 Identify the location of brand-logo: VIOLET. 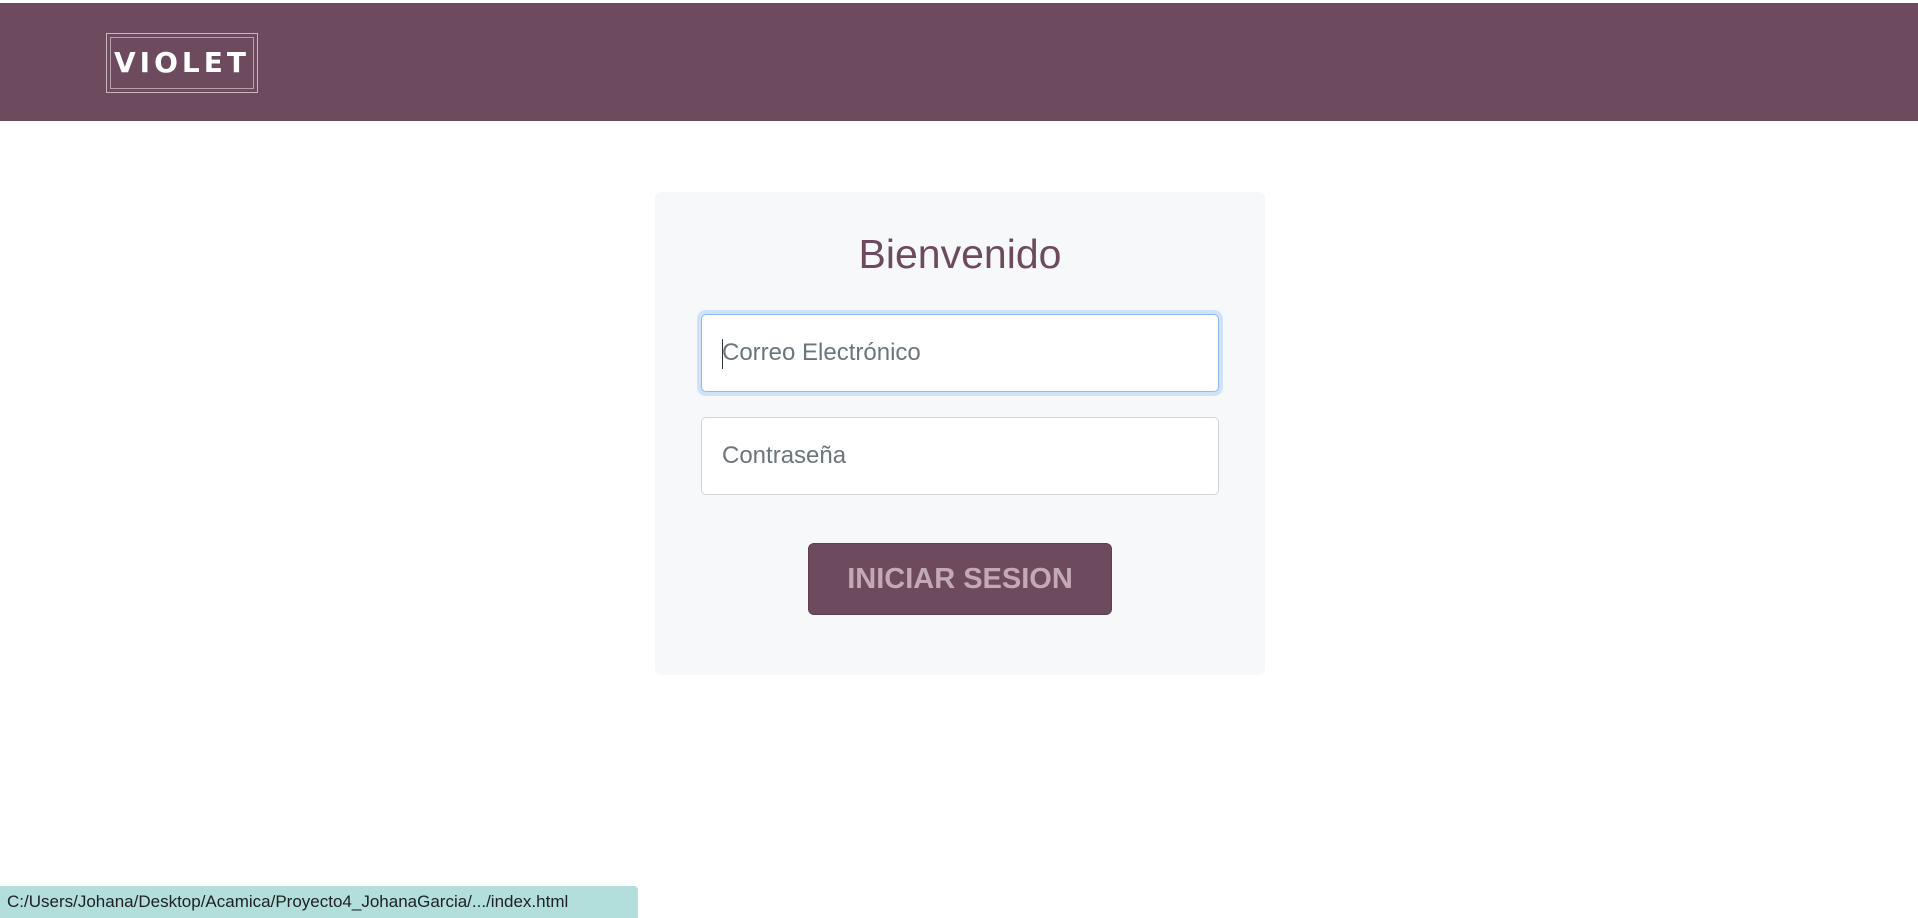
(182, 63).